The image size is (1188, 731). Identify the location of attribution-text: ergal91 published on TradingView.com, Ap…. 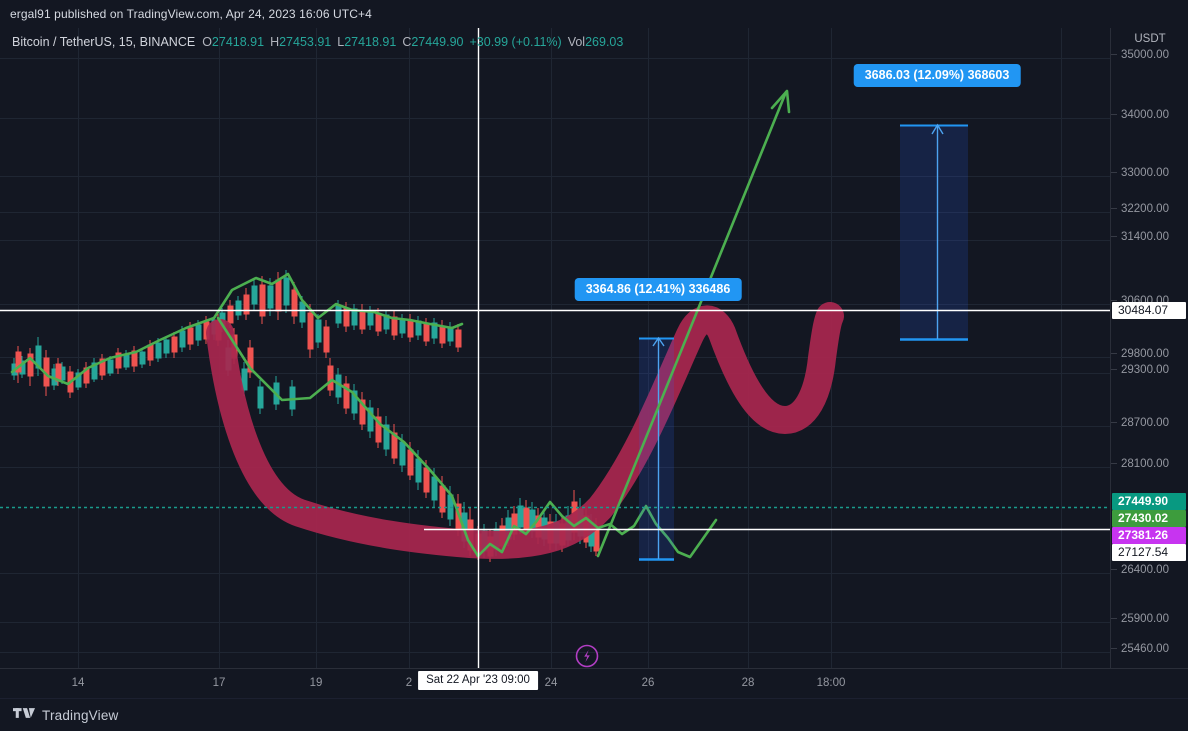
(191, 14).